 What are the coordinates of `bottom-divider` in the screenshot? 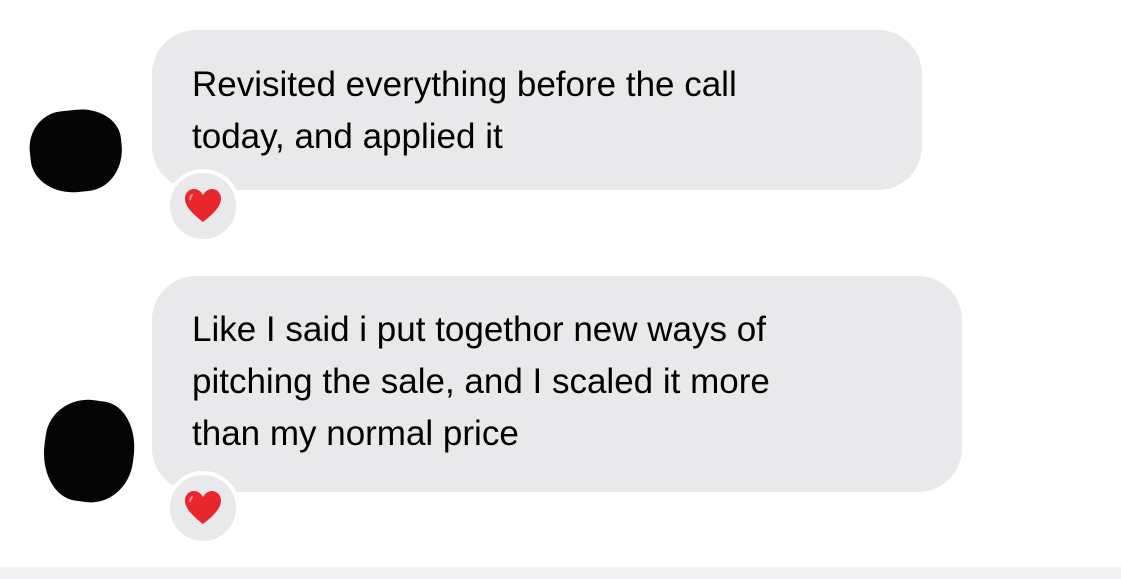 It's located at (560, 573).